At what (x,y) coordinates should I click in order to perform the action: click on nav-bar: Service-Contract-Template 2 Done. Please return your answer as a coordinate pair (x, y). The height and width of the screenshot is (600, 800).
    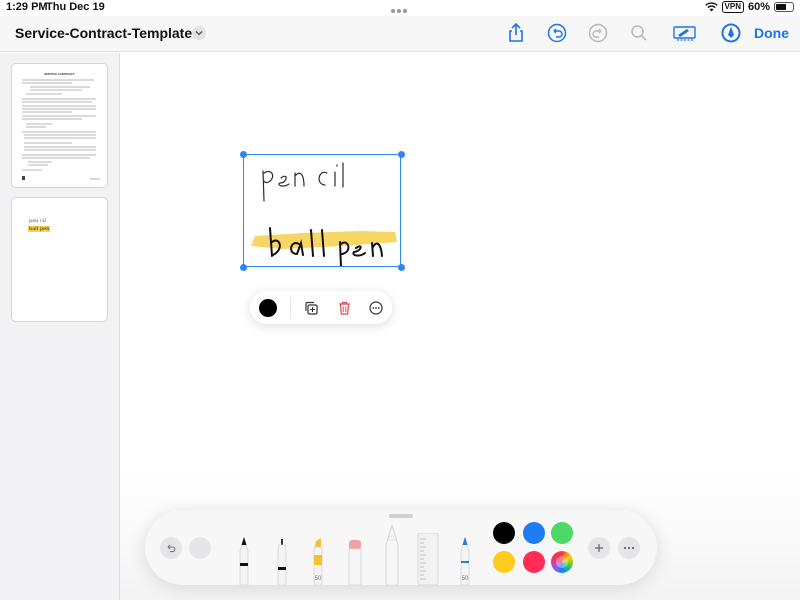
    Looking at the image, I should click on (400, 34).